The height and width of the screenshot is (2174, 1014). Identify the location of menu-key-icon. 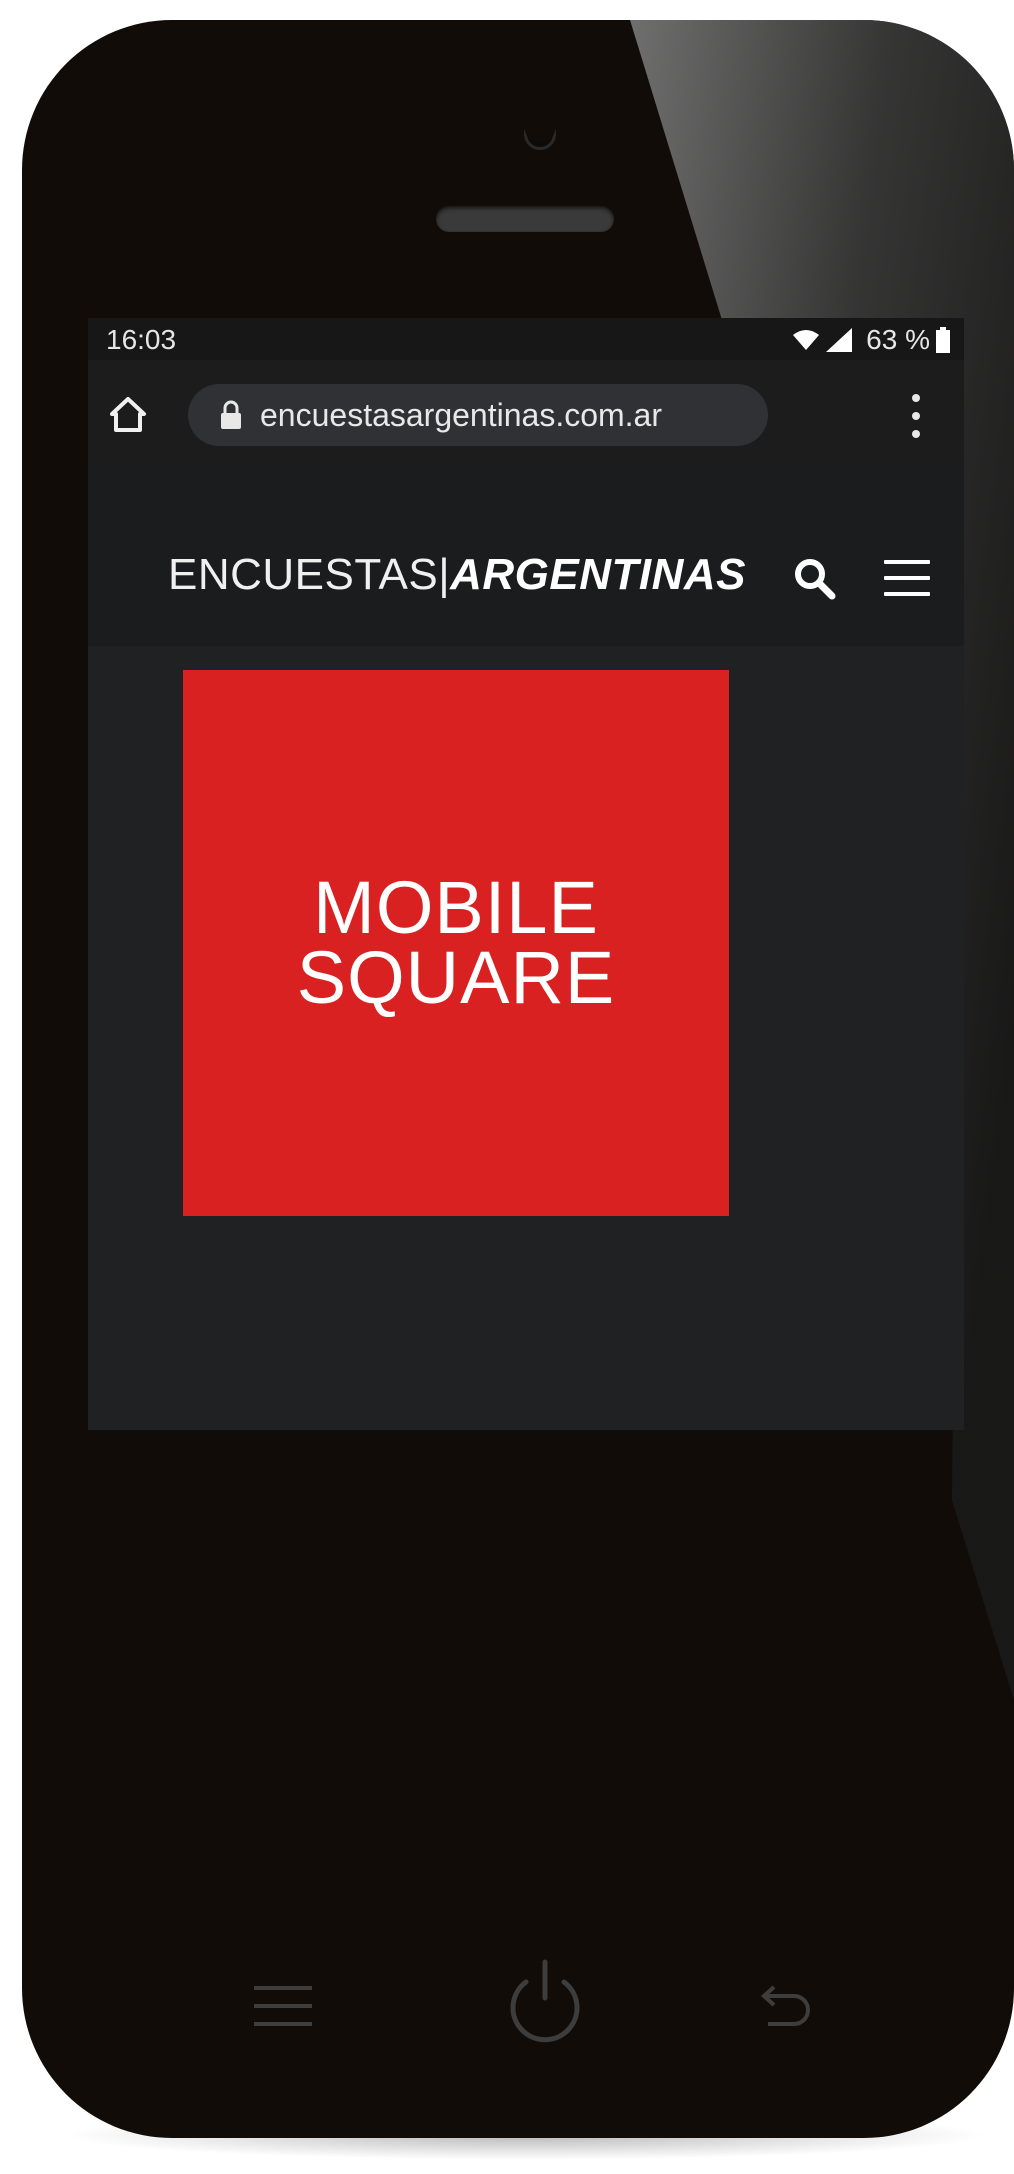
(283, 2006).